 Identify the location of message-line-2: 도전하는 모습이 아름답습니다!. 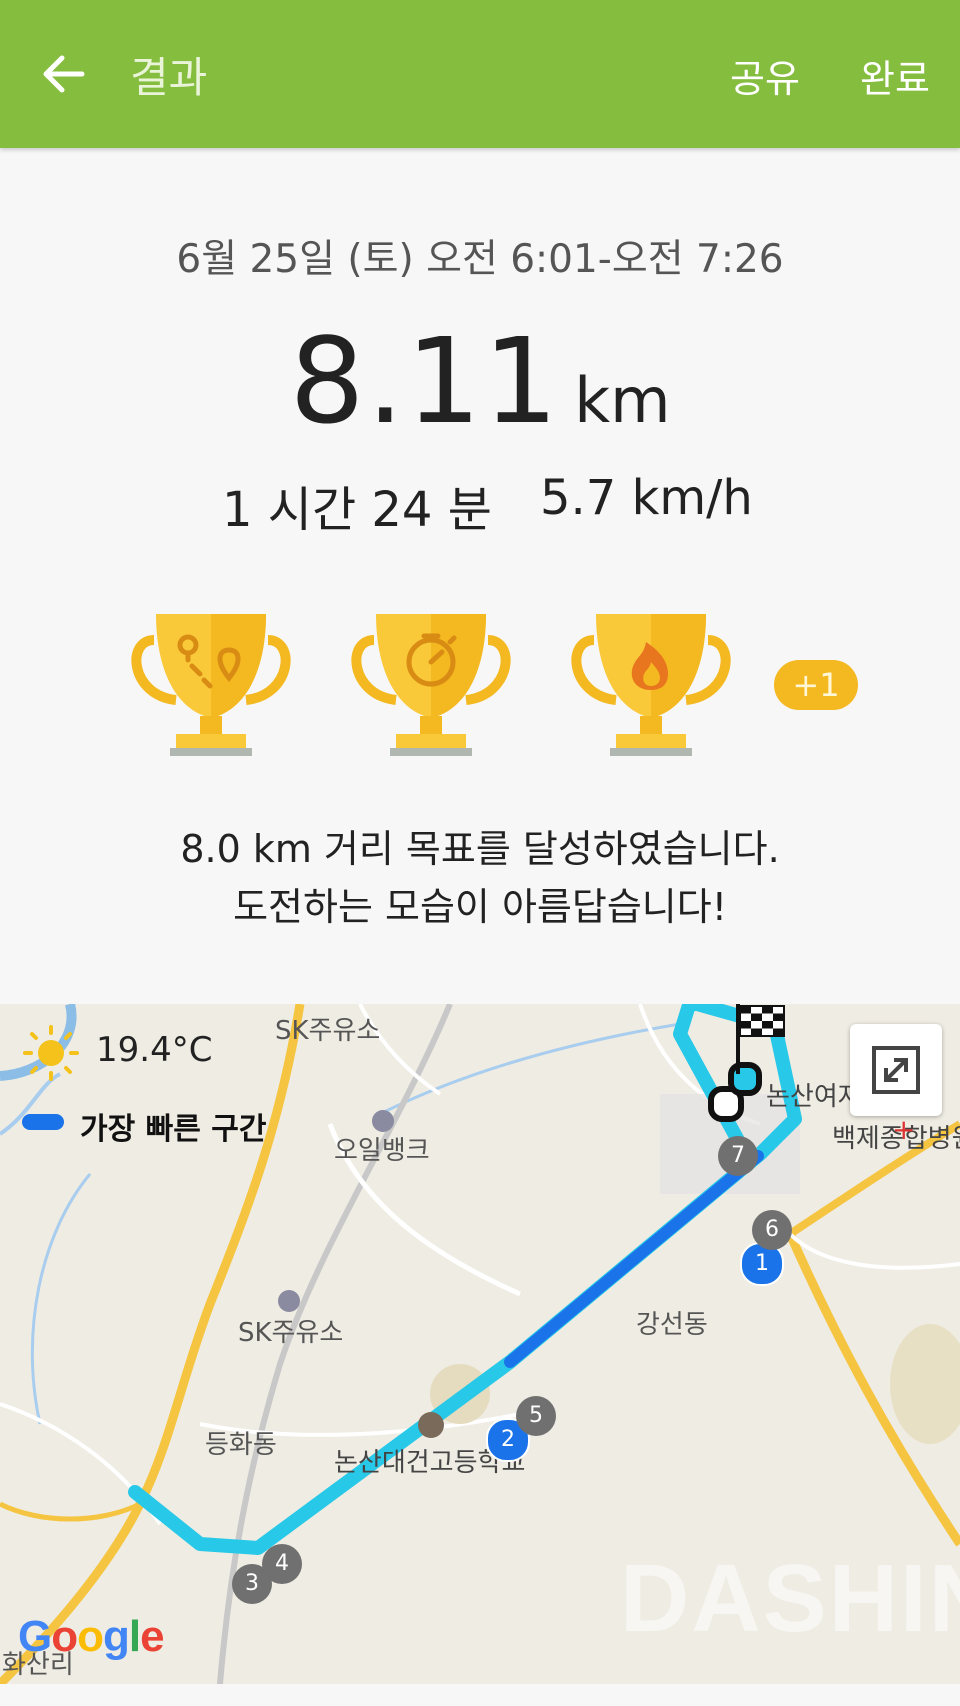
(480, 907).